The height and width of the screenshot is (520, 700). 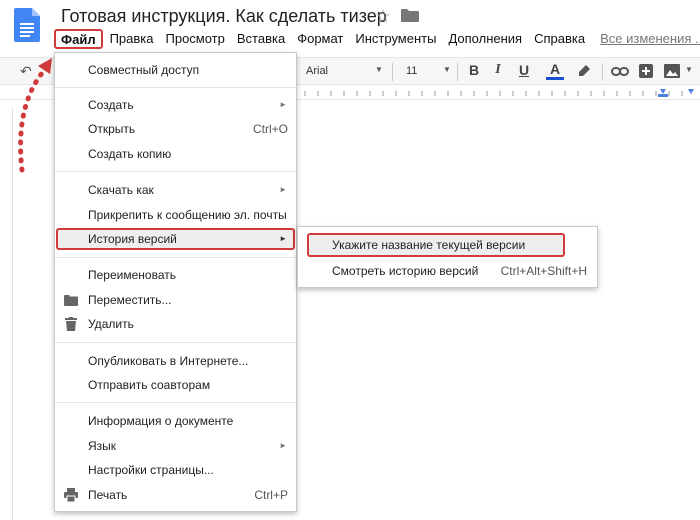 What do you see at coordinates (383, 16) in the screenshot?
I see `star-icon: ☆` at bounding box center [383, 16].